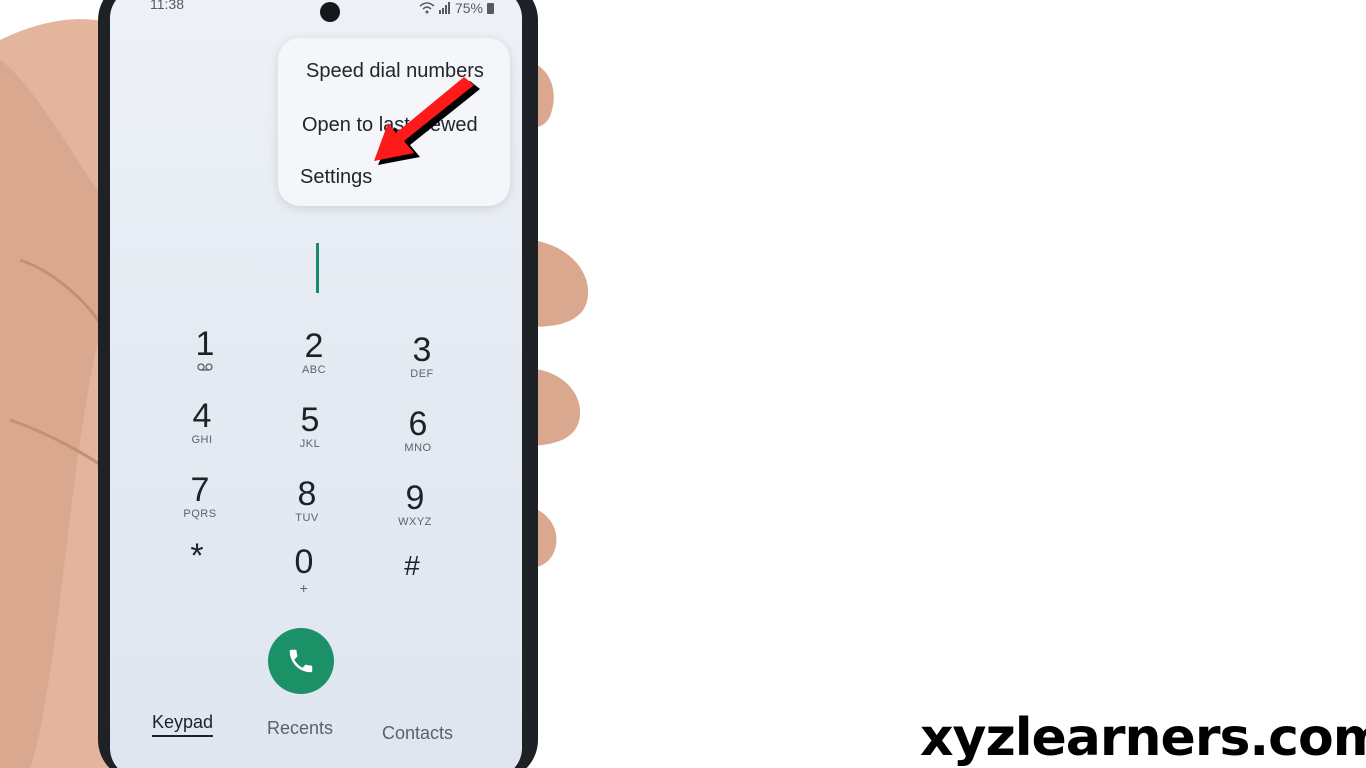  What do you see at coordinates (490, 8) in the screenshot?
I see `battery-icon` at bounding box center [490, 8].